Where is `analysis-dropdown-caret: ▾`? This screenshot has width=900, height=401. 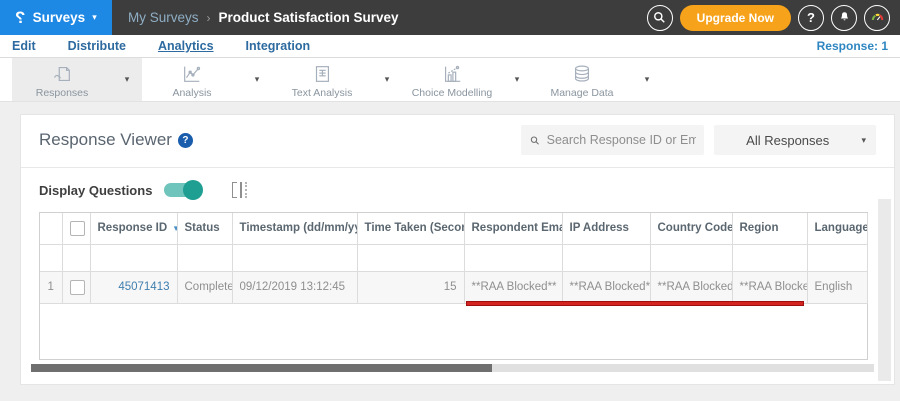
analysis-dropdown-caret: ▾ is located at coordinates (257, 79).